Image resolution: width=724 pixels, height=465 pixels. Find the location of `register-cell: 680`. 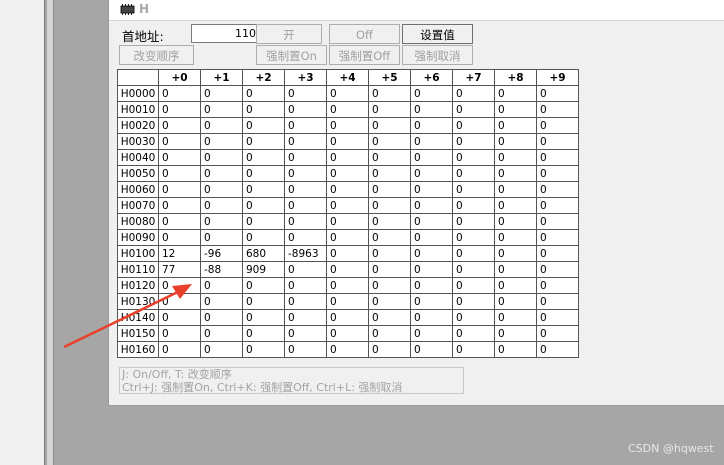

register-cell: 680 is located at coordinates (263, 253).